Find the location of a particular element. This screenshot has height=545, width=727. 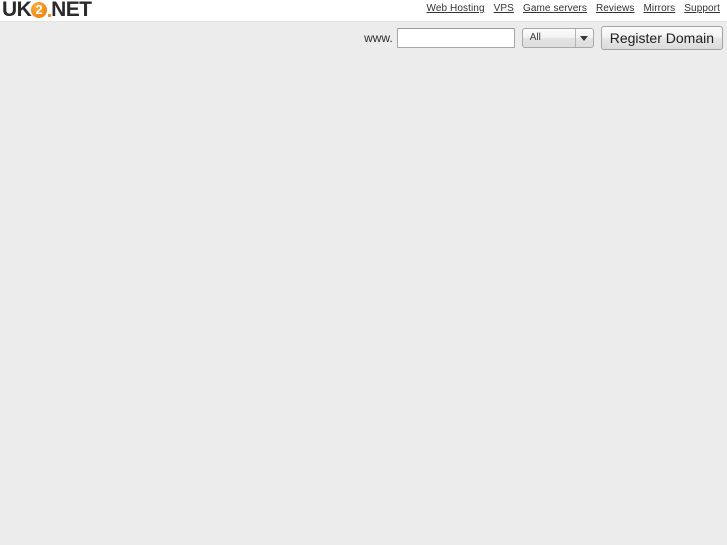

nav-item-mirrors: Mirrors is located at coordinates (659, 9).